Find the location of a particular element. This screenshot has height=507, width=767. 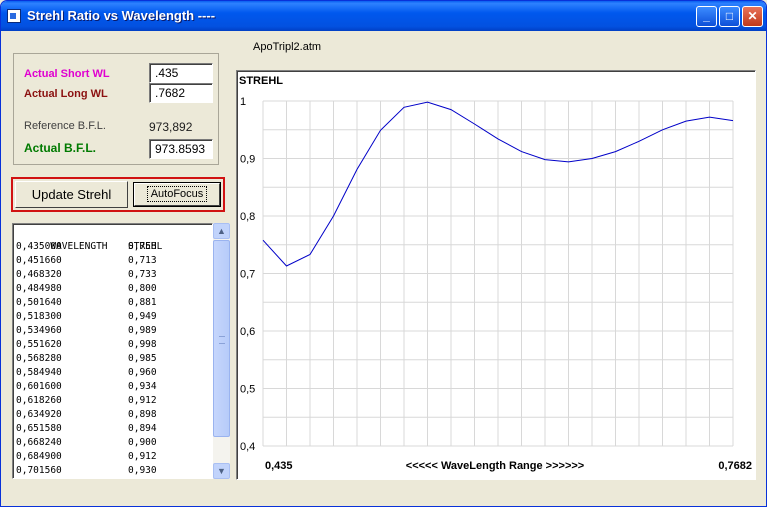

close-button: ✕ is located at coordinates (752, 16).